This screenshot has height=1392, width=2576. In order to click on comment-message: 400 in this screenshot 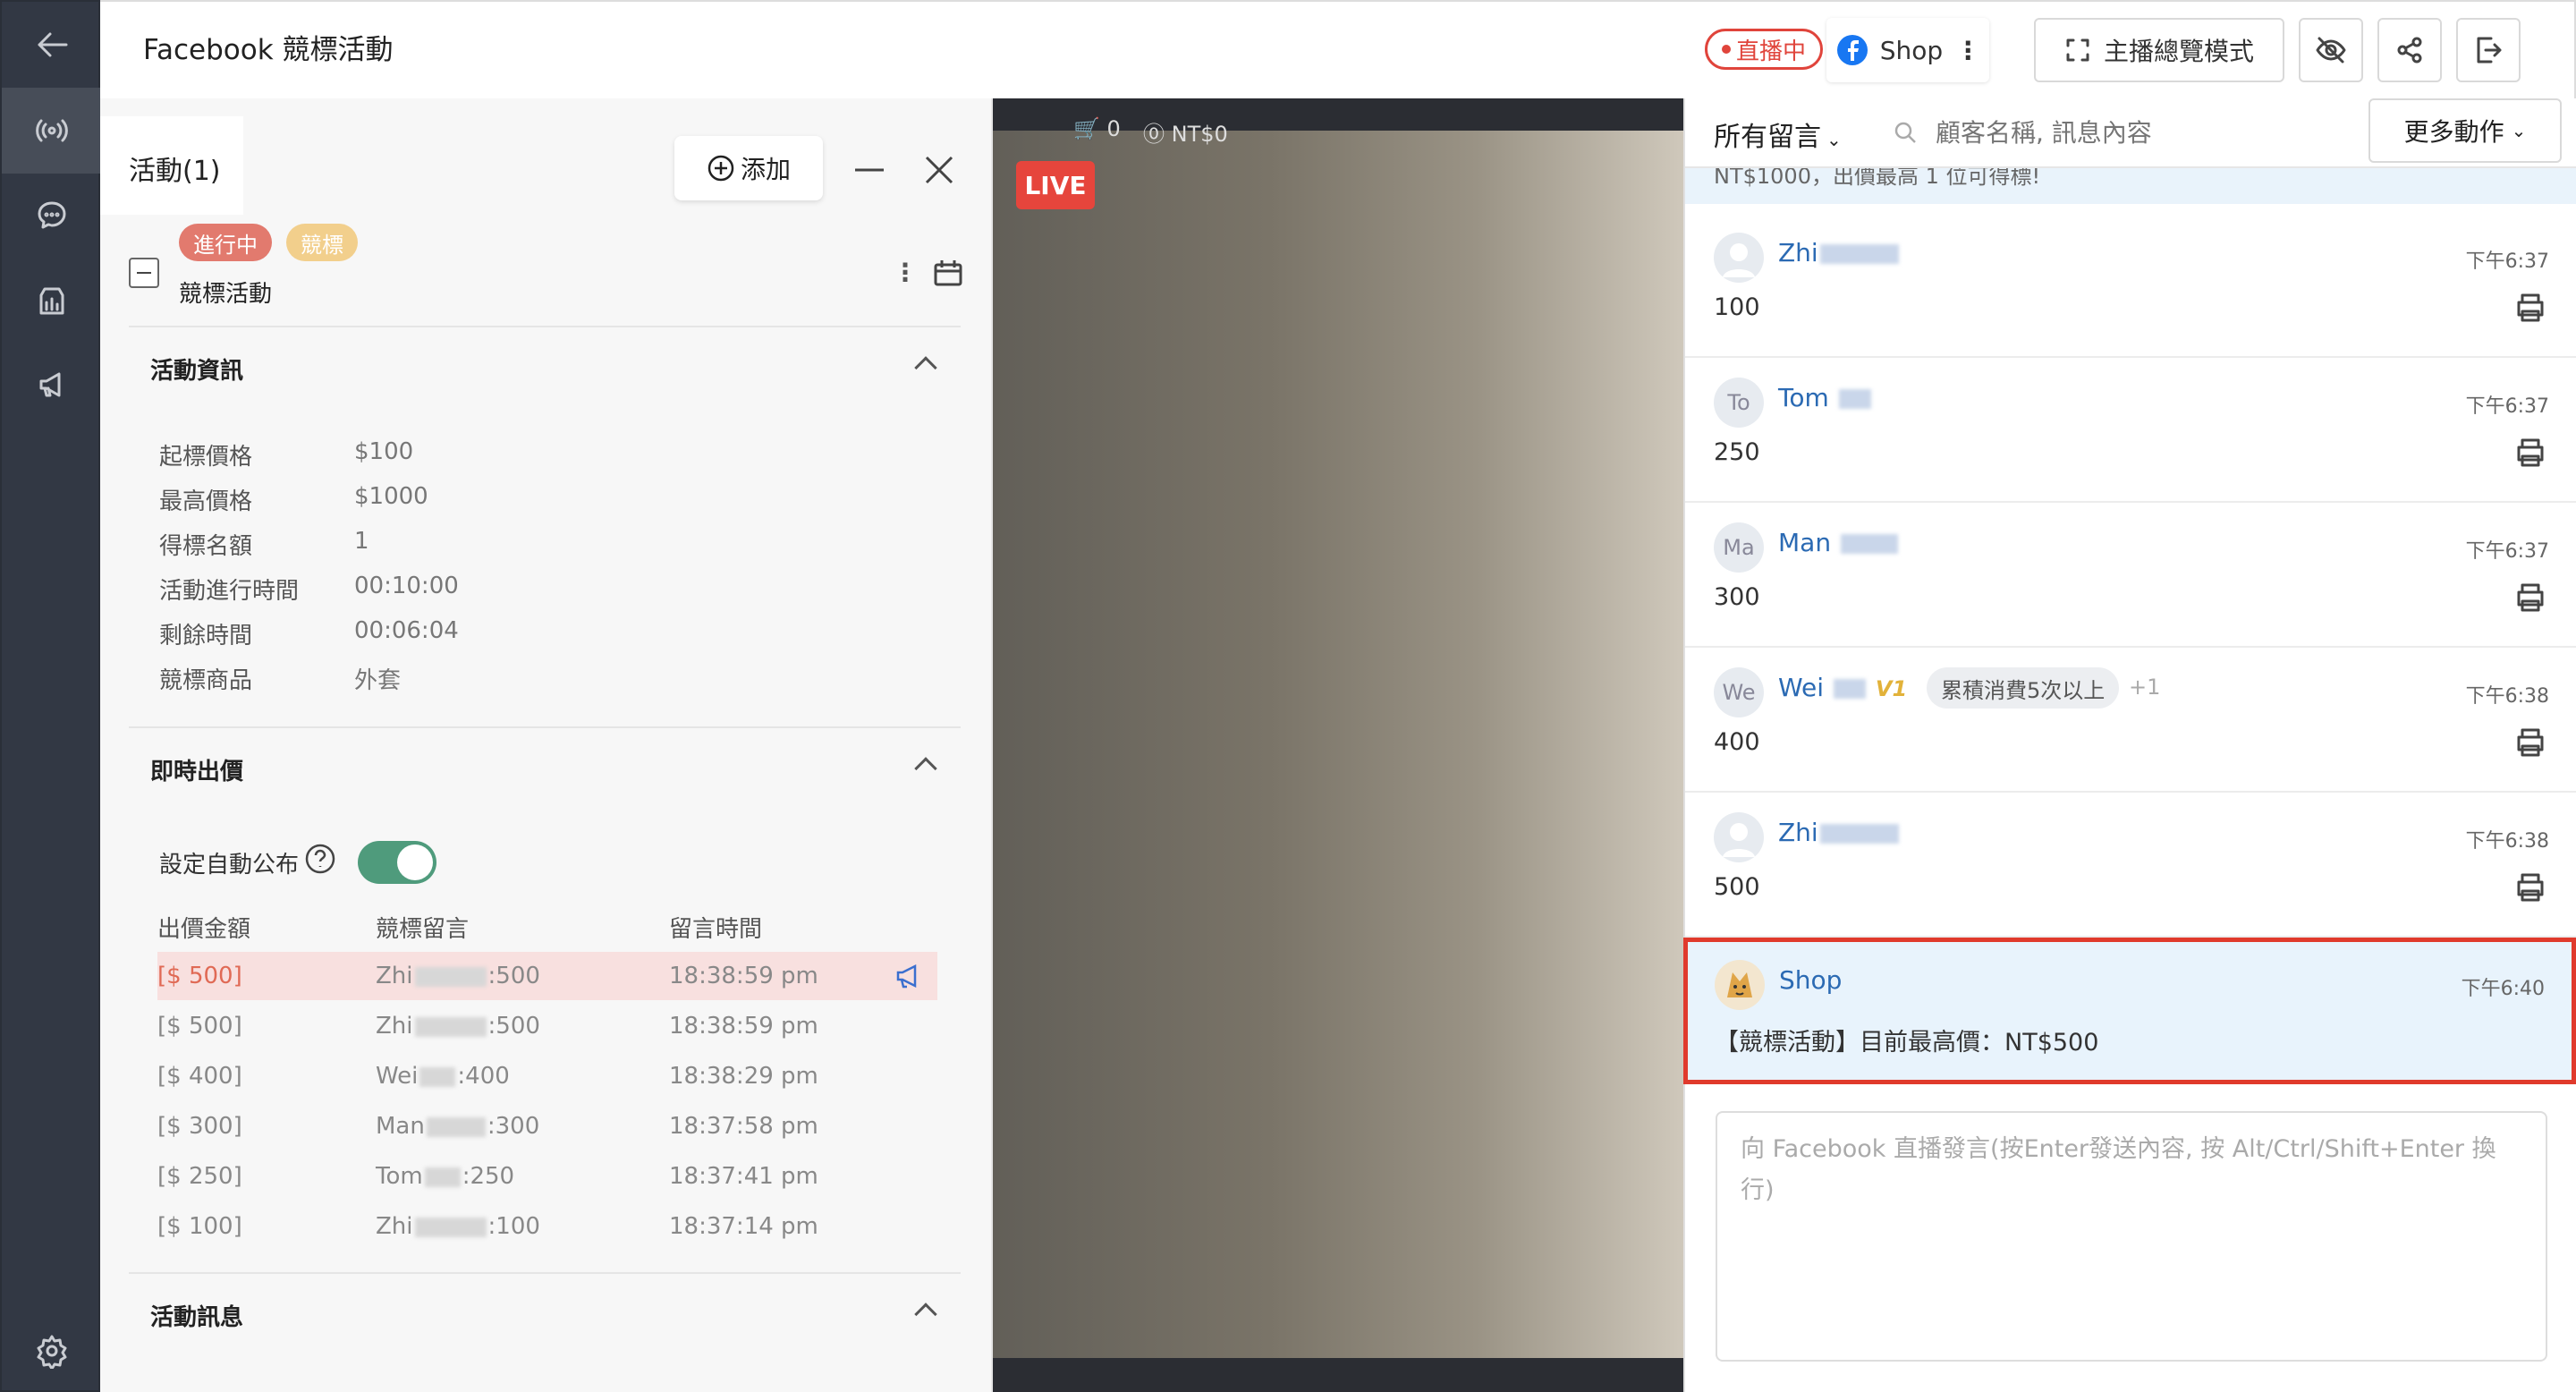, I will do `click(1737, 742)`.